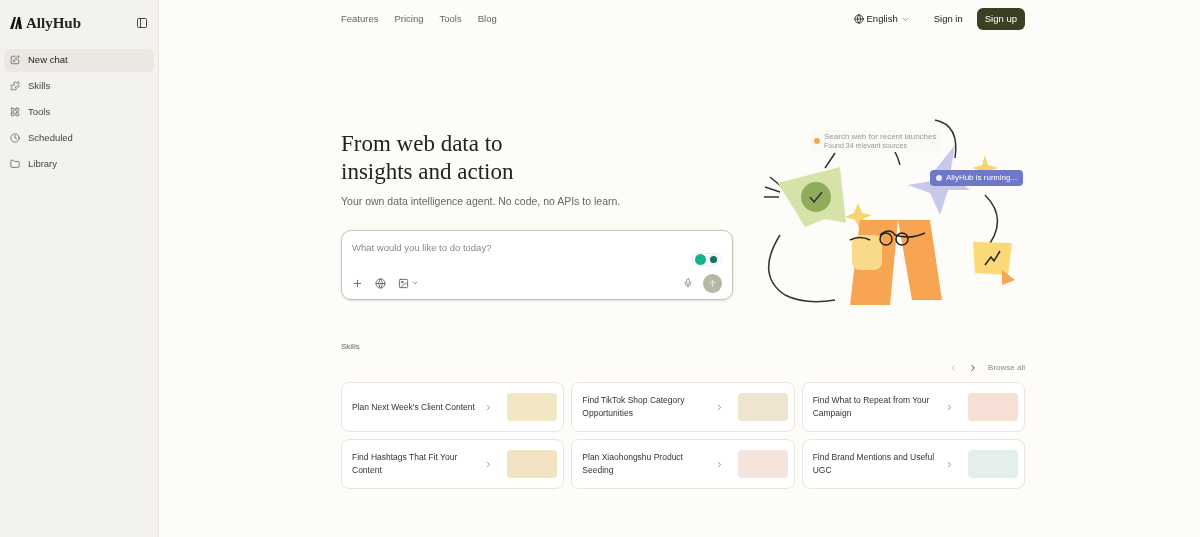  Describe the element at coordinates (487, 19) in the screenshot. I see `nav-link: Blog` at that location.